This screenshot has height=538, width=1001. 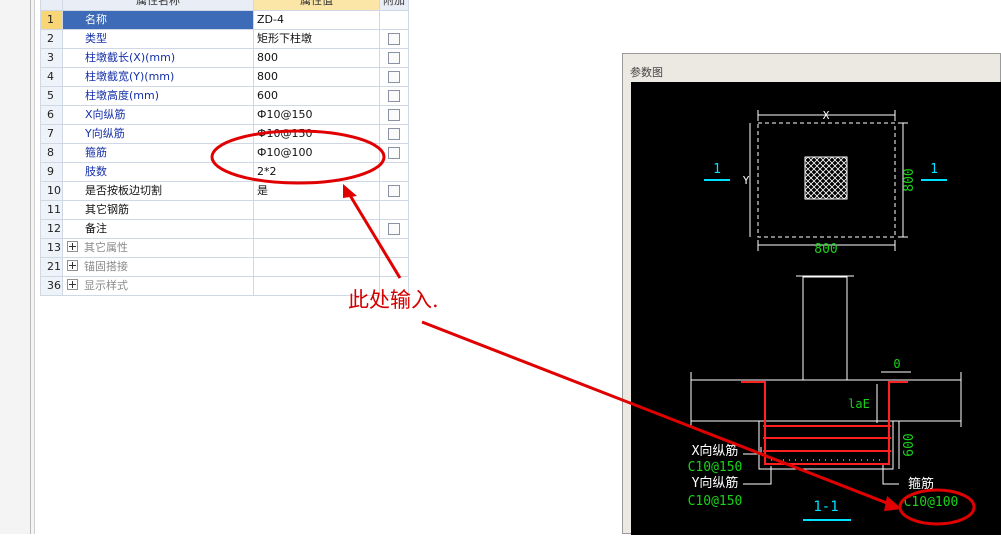 What do you see at coordinates (158, 153) in the screenshot?
I see `row-name: 箍筋` at bounding box center [158, 153].